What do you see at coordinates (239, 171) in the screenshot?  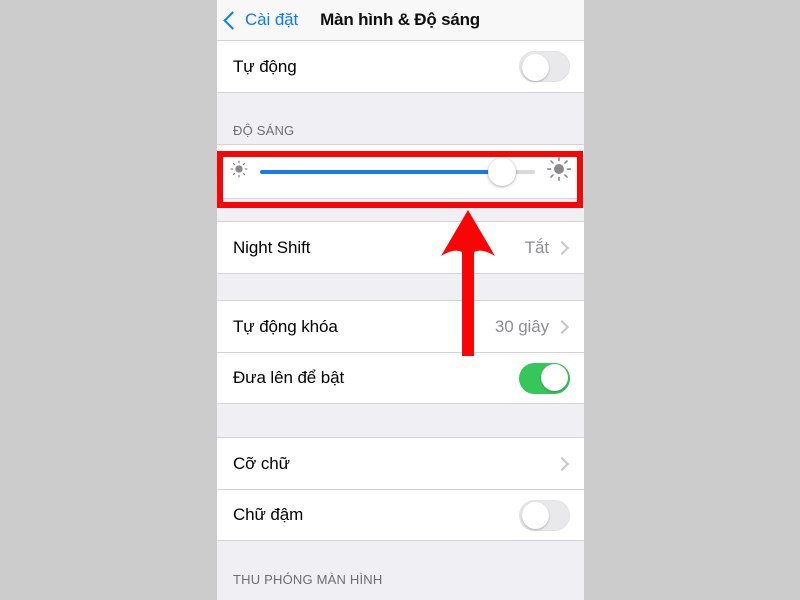 I see `sun-low-icon` at bounding box center [239, 171].